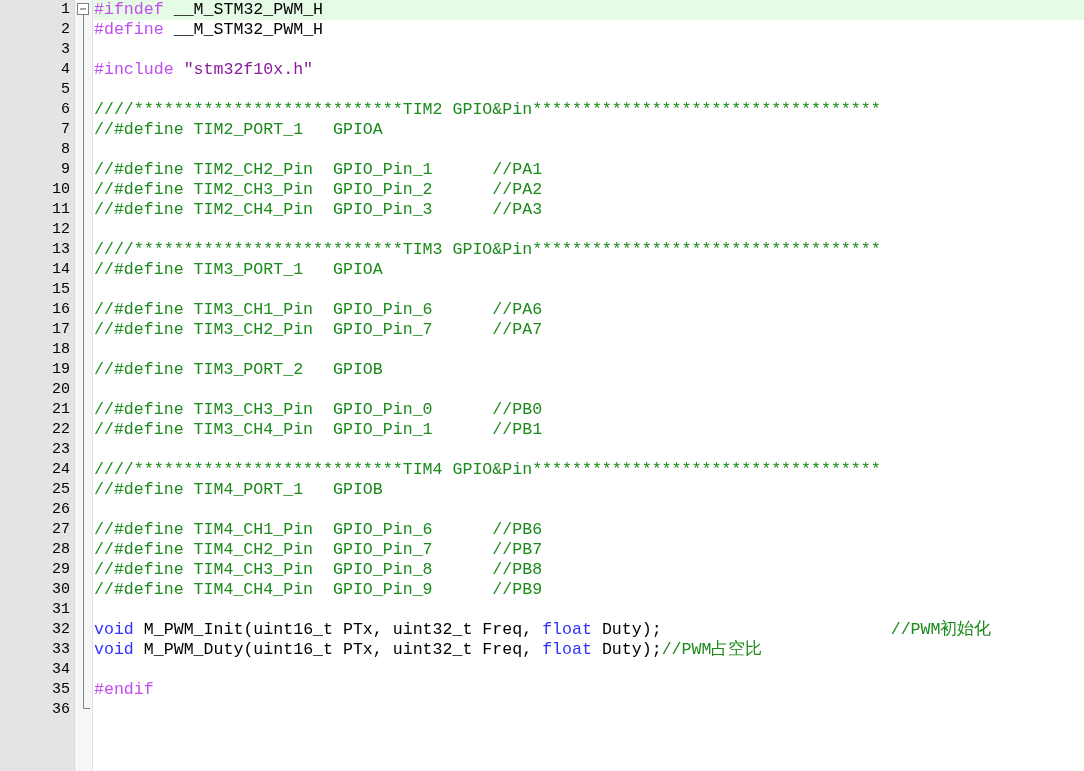 The height and width of the screenshot is (771, 1084). Describe the element at coordinates (61, 450) in the screenshot. I see `line-number: 23` at that location.